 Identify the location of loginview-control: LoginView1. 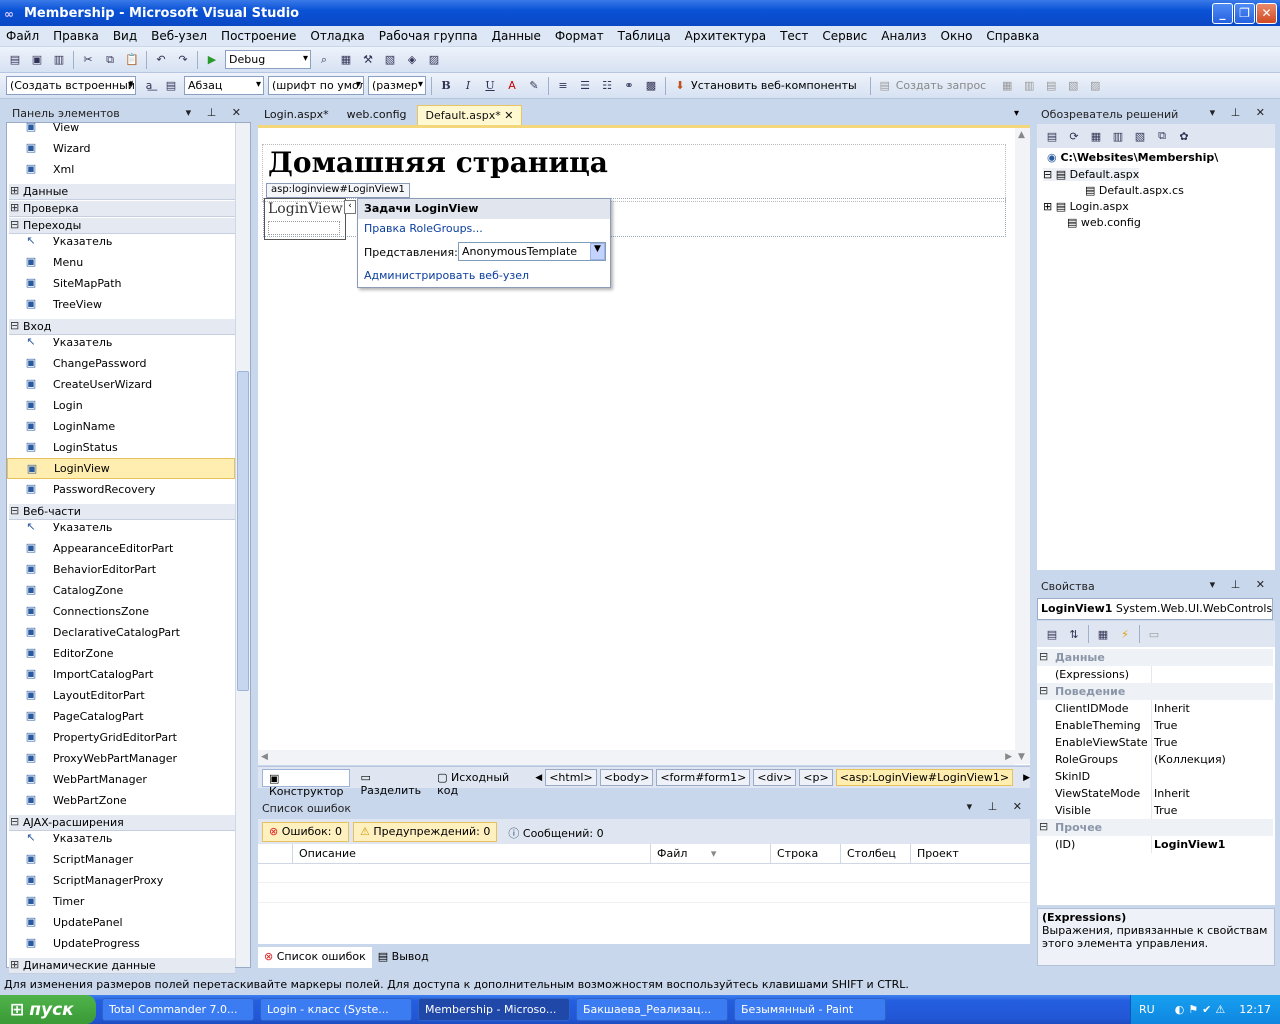
(308, 219).